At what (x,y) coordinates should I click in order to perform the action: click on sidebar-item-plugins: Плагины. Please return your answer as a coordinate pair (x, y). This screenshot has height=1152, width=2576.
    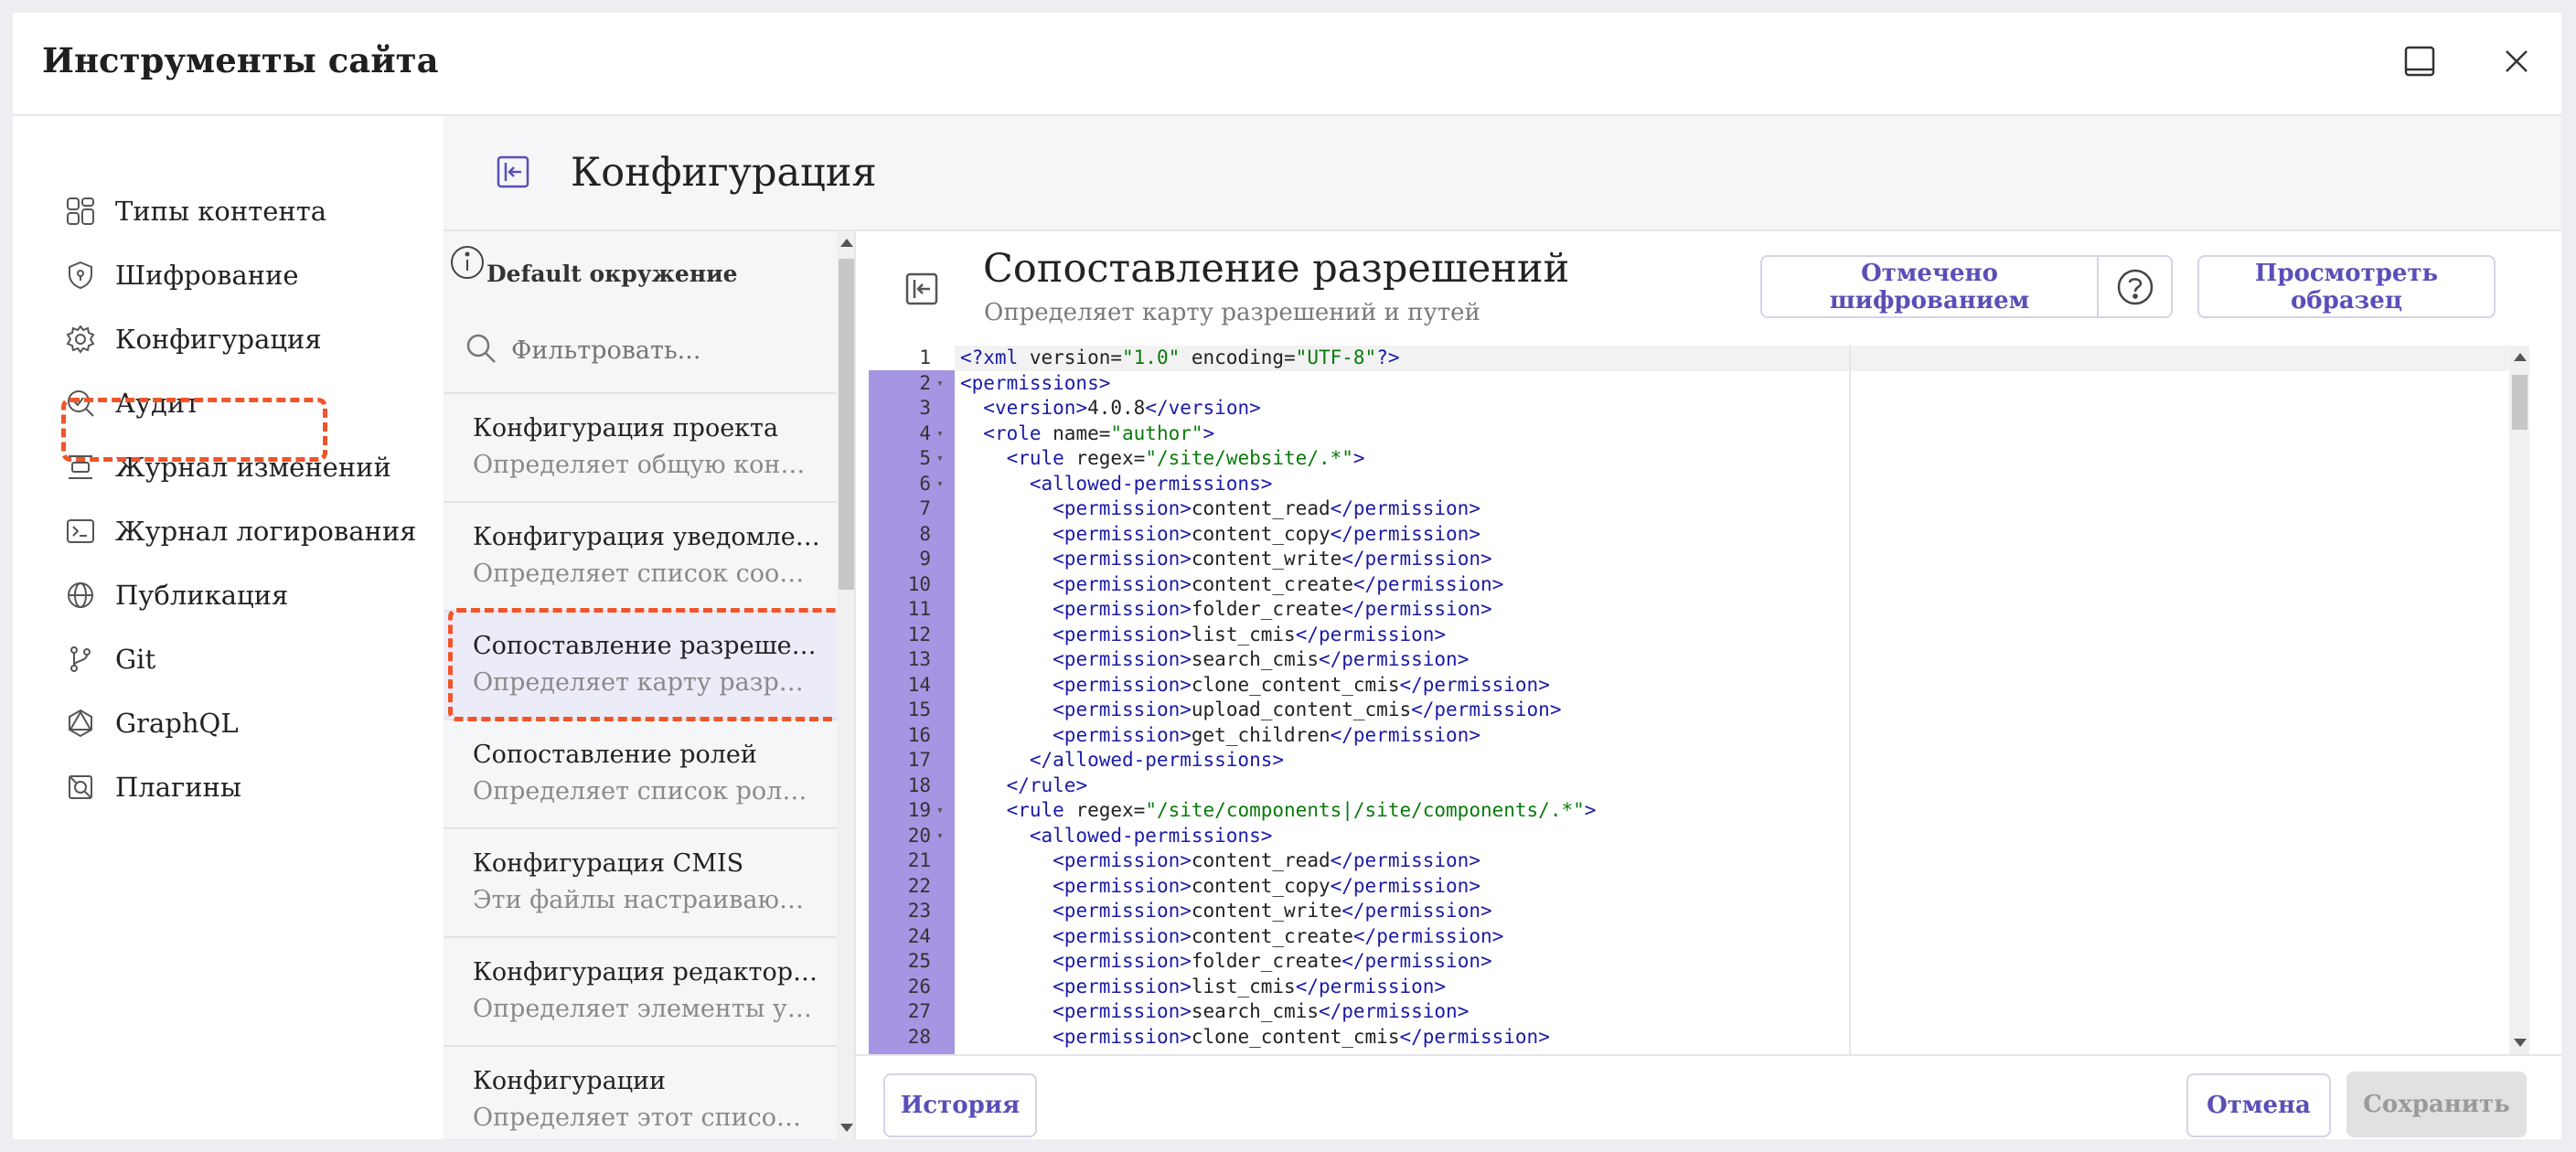
    Looking at the image, I should click on (150, 787).